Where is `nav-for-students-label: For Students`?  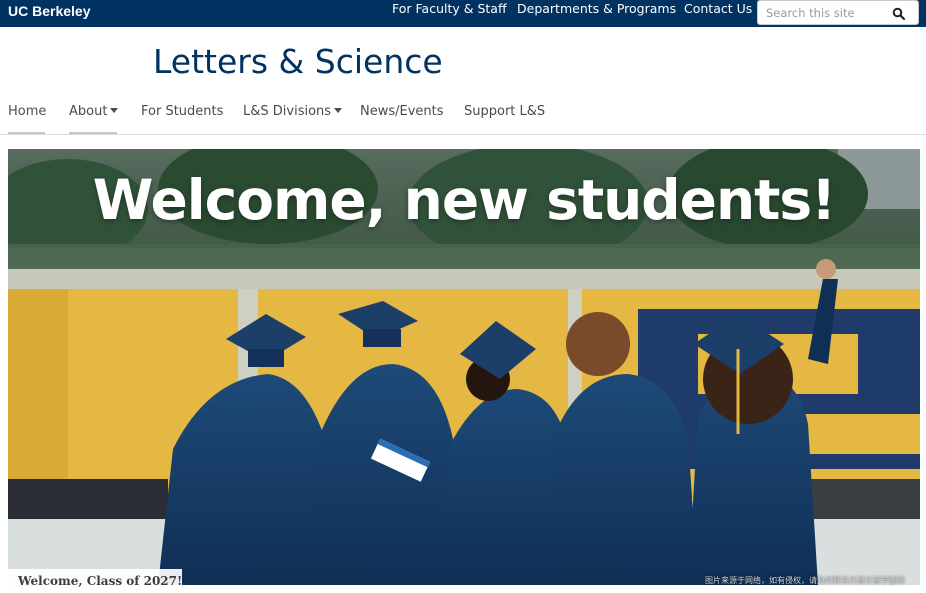
nav-for-students-label: For Students is located at coordinates (182, 111).